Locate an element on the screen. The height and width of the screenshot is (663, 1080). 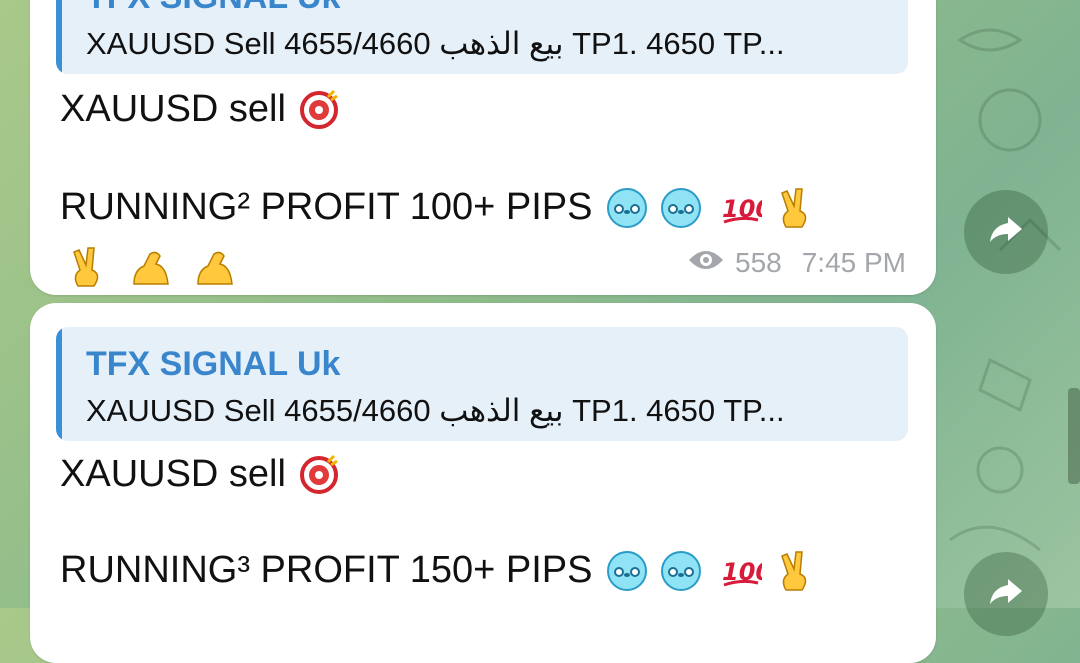
emoji-line is located at coordinates (151, 267).